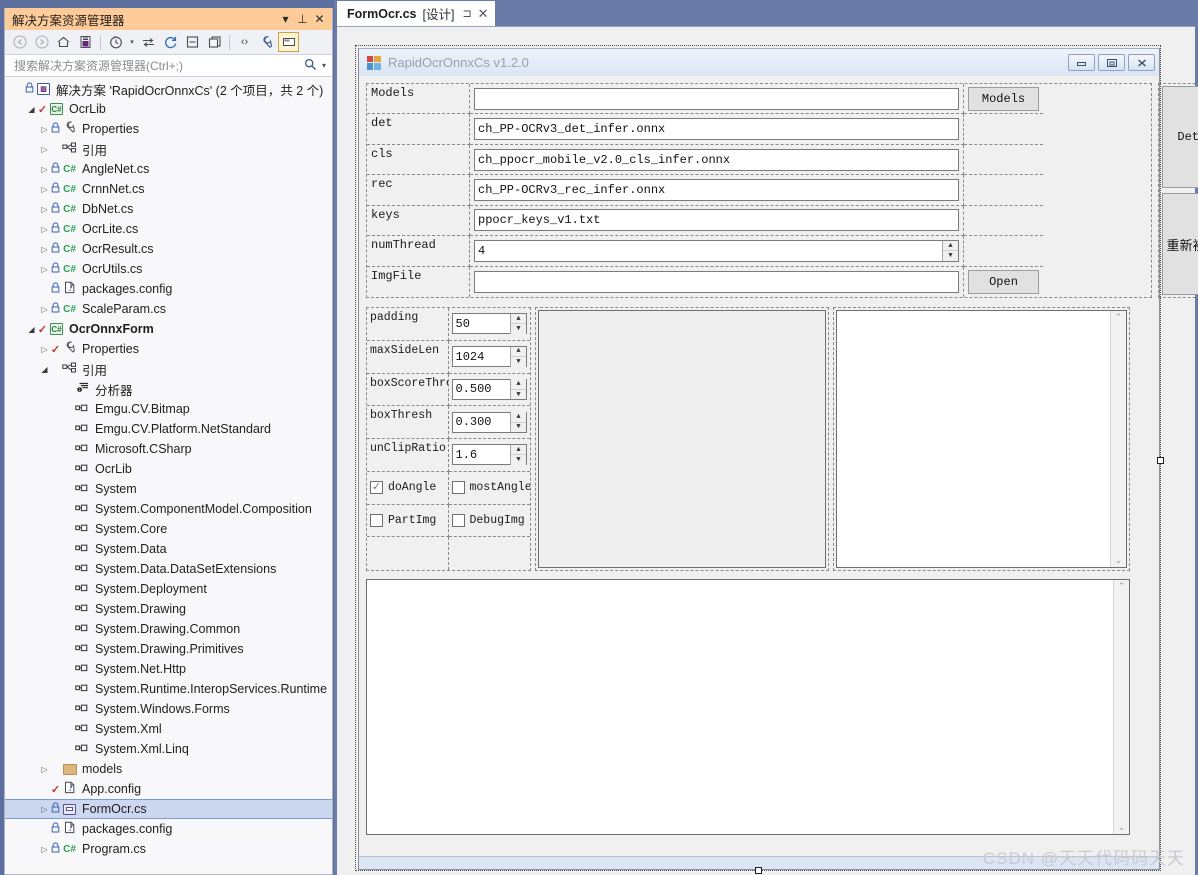 The width and height of the screenshot is (1198, 875). What do you see at coordinates (325, 65) in the screenshot?
I see `search-options-caret-icon: ▾` at bounding box center [325, 65].